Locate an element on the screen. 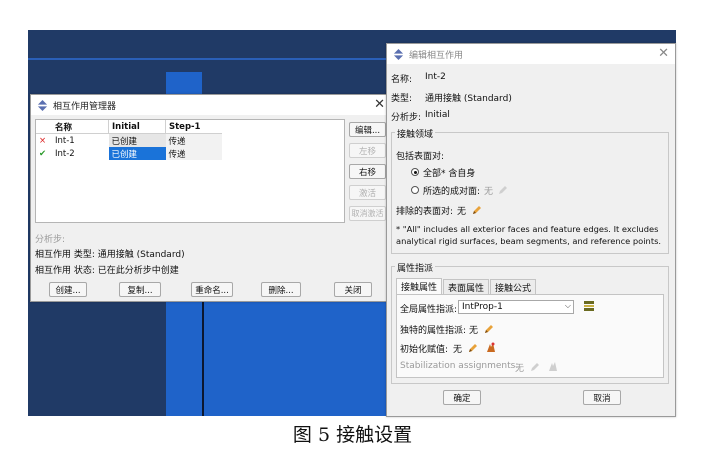 This screenshot has width=705, height=456. exclude-pairs-value: 无 is located at coordinates (462, 212).